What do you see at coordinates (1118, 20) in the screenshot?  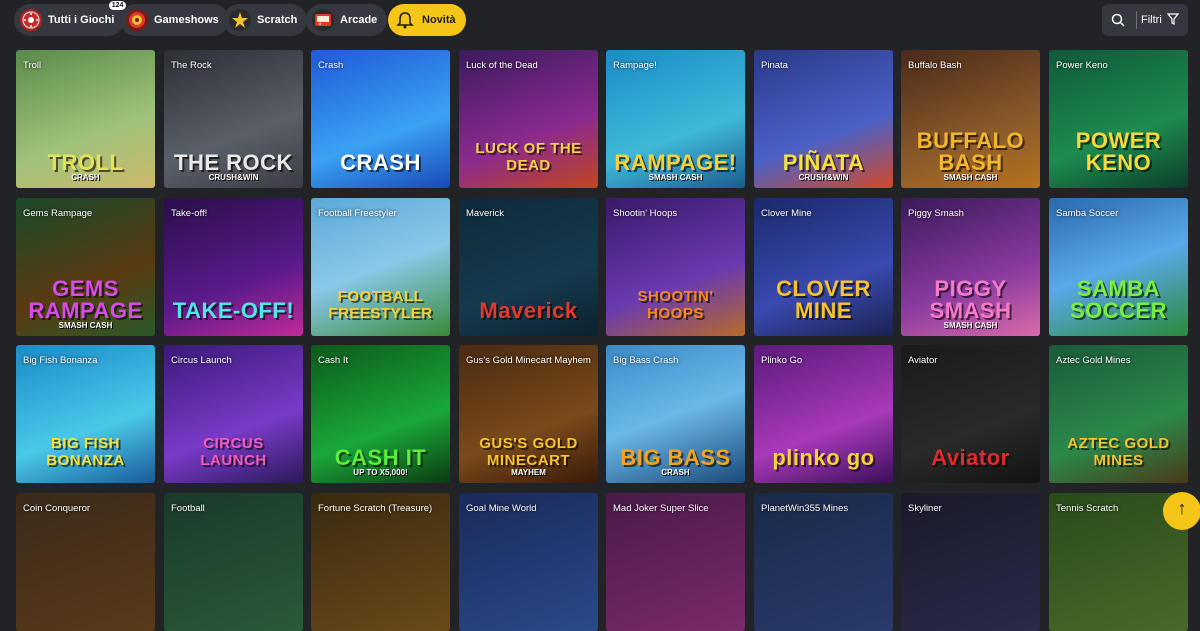 I see `search-icon` at bounding box center [1118, 20].